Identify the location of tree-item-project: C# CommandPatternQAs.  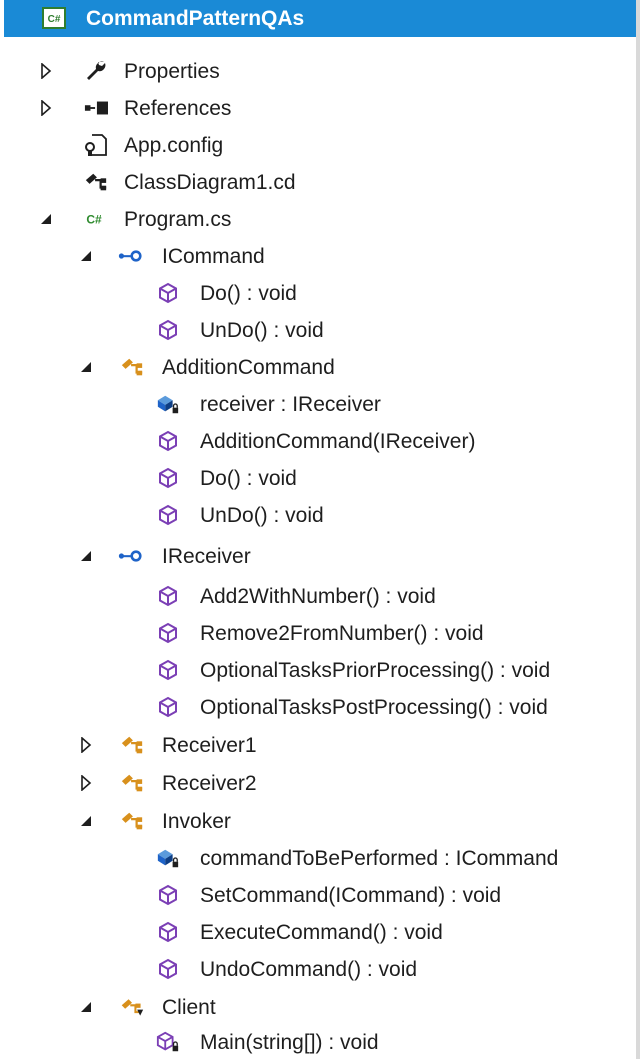
(318, 18).